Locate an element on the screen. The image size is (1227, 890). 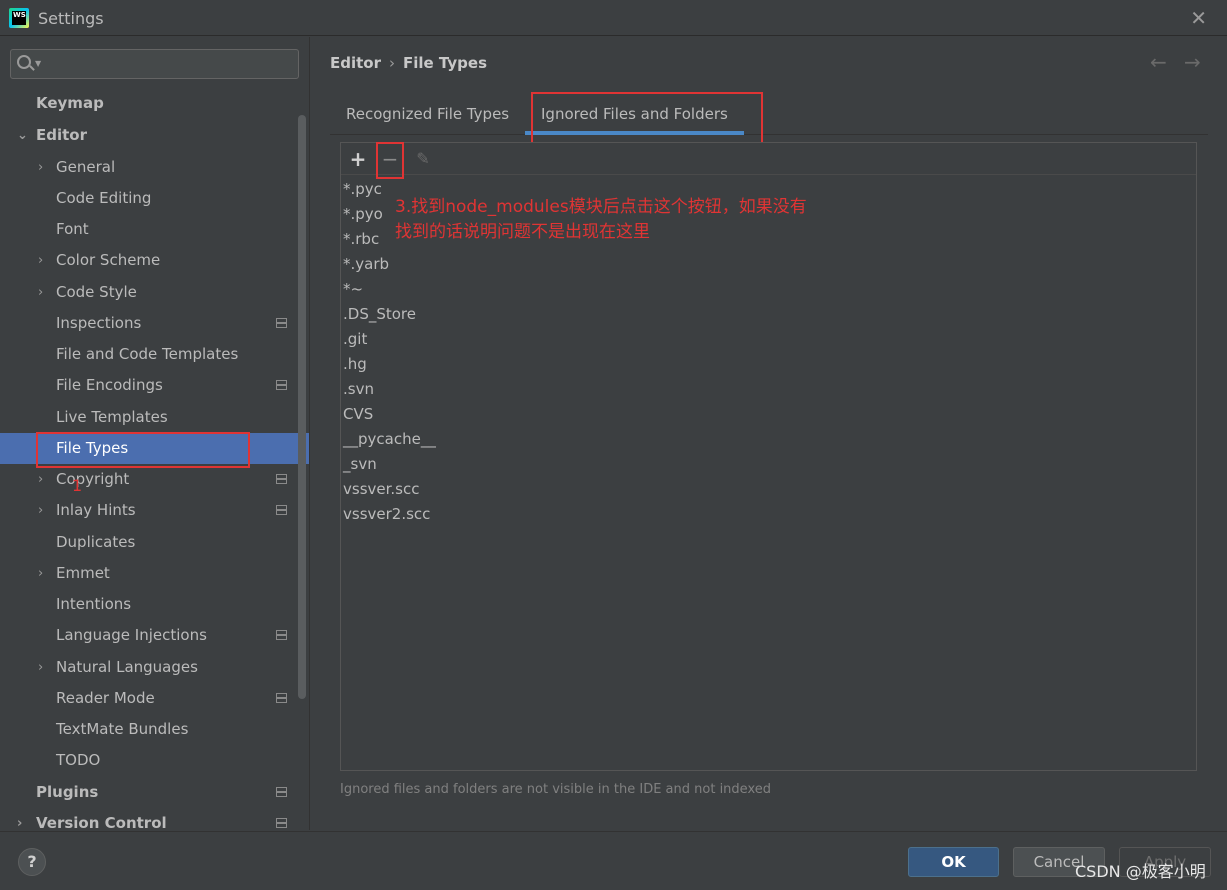
list-item: CVS is located at coordinates (358, 414).